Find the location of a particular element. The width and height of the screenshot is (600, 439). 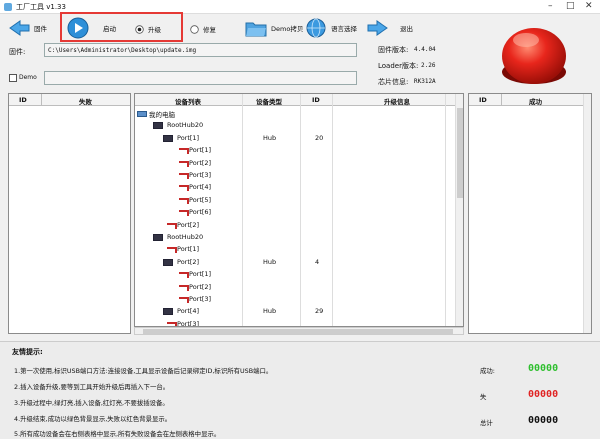

folder-icon is located at coordinates (256, 29).